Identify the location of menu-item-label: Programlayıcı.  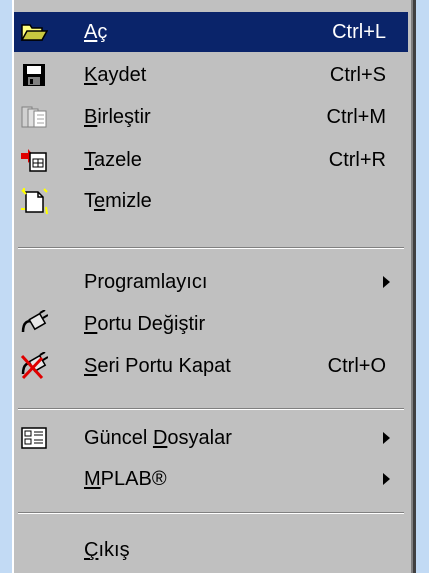
(146, 281).